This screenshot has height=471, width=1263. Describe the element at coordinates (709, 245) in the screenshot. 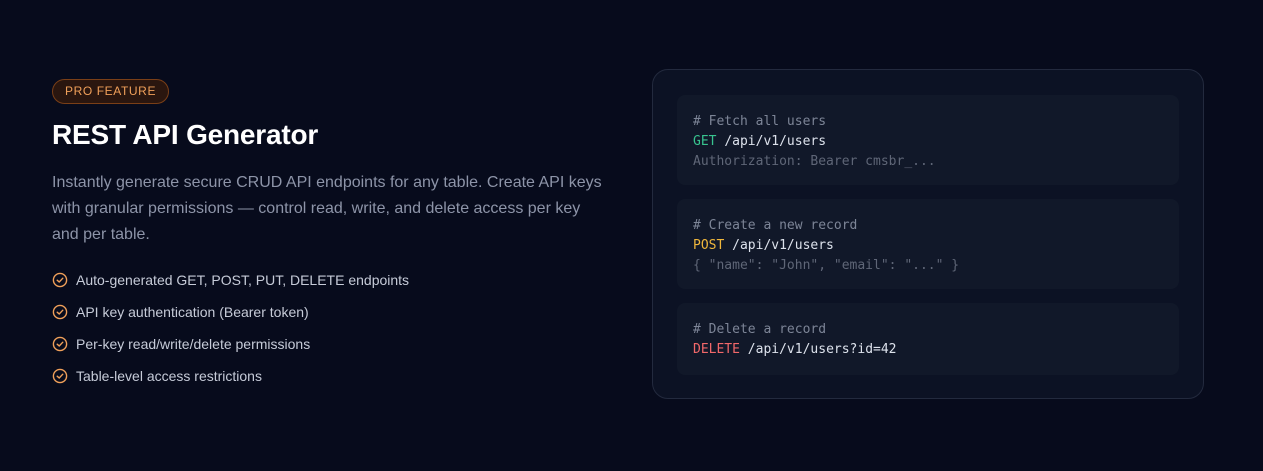

I see `http-method: POST` at that location.